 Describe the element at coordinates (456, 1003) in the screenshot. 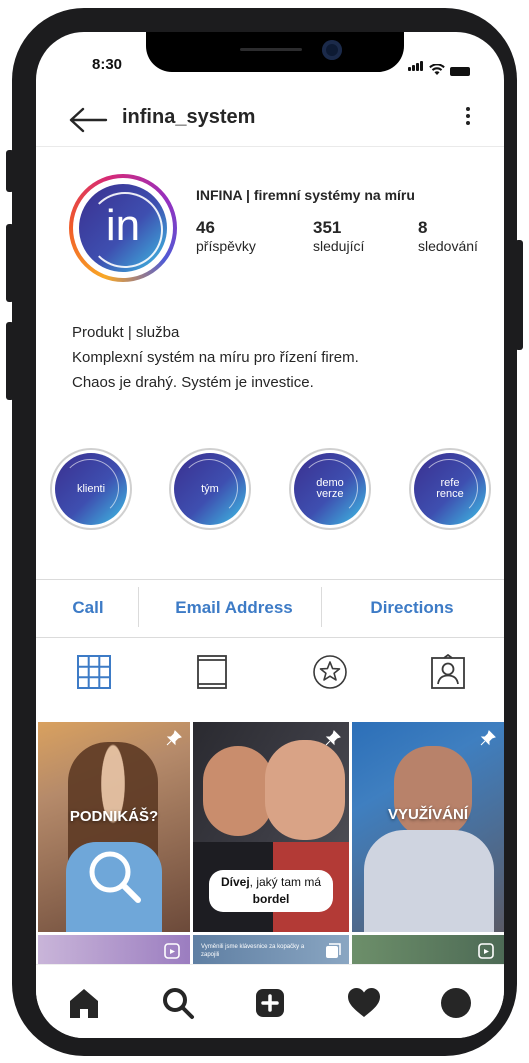

I see `profile-icon` at that location.